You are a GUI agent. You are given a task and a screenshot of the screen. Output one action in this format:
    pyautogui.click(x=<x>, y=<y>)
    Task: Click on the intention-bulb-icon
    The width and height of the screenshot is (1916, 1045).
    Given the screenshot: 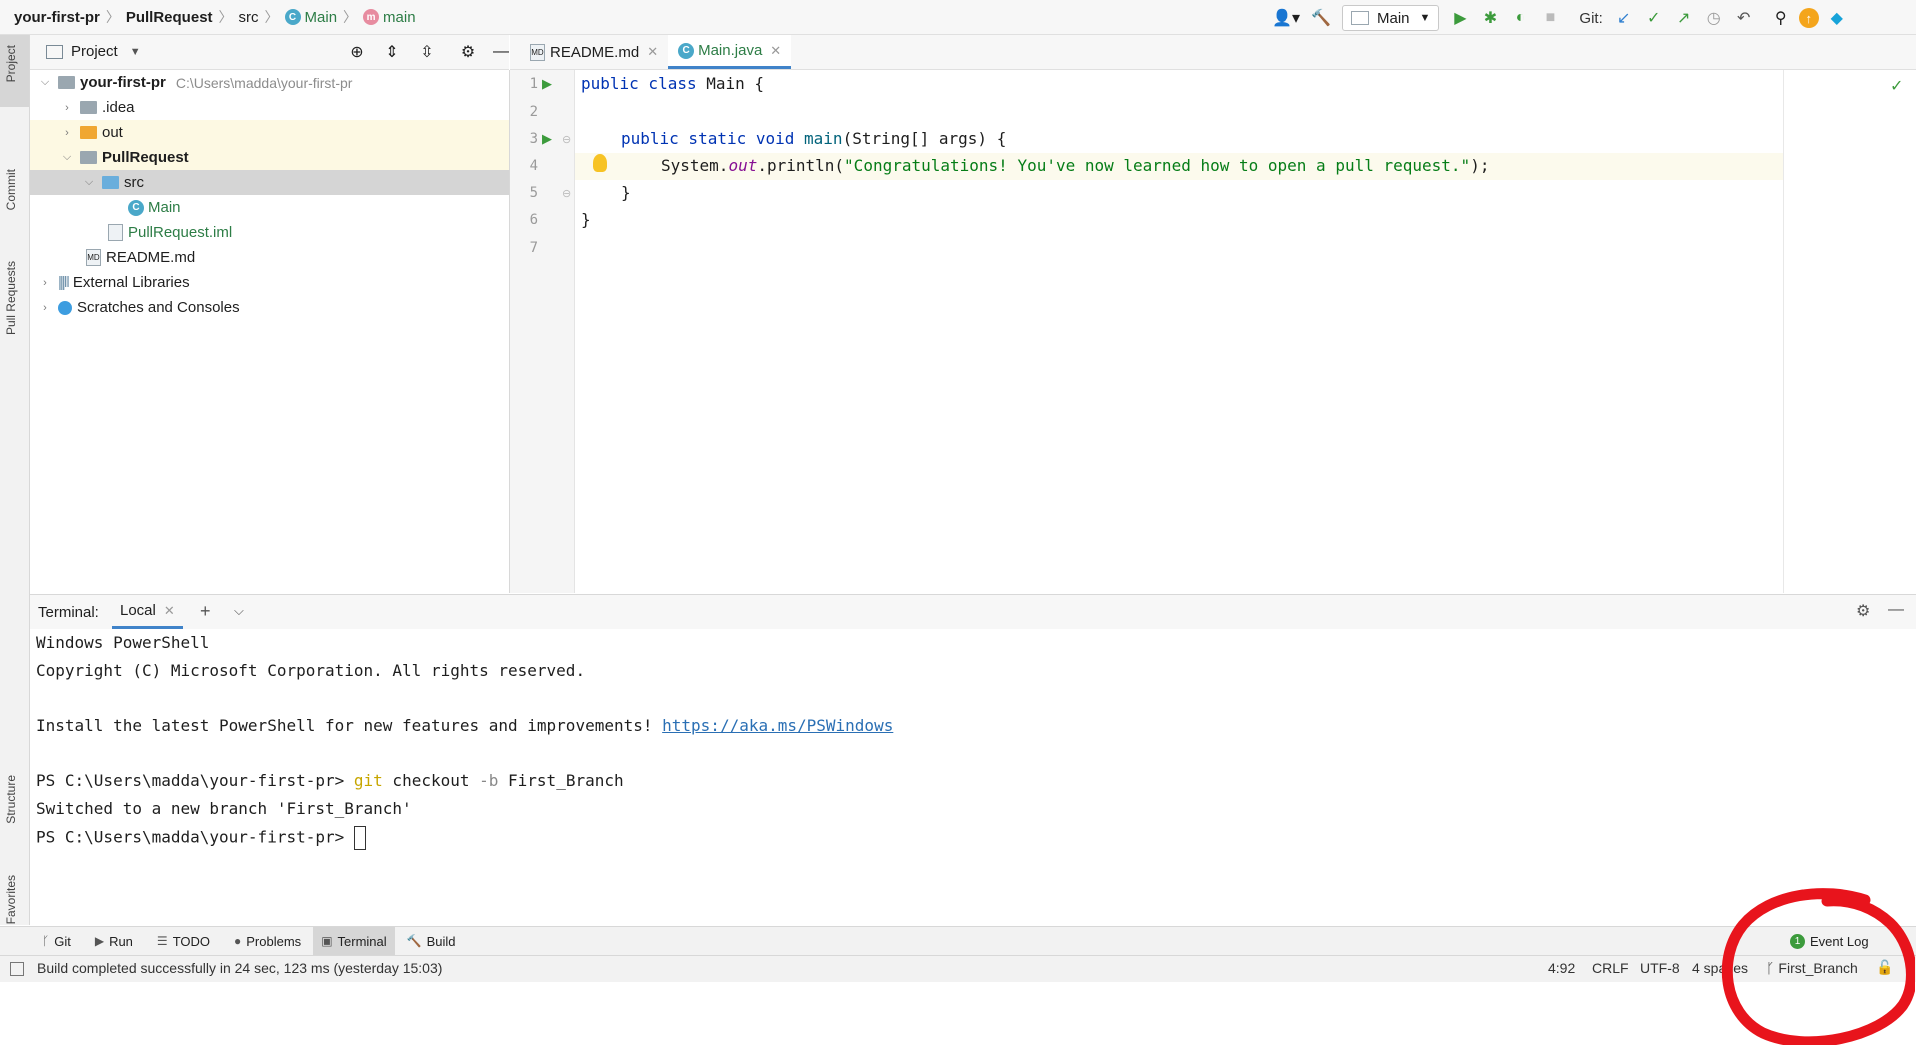 What is the action you would take?
    pyautogui.click(x=600, y=163)
    